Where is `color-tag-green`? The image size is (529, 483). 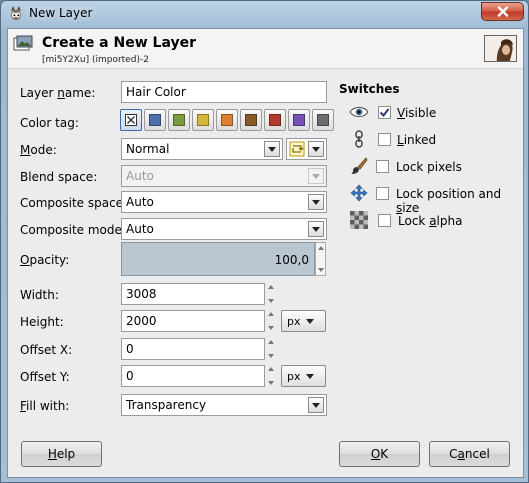 color-tag-green is located at coordinates (179, 120).